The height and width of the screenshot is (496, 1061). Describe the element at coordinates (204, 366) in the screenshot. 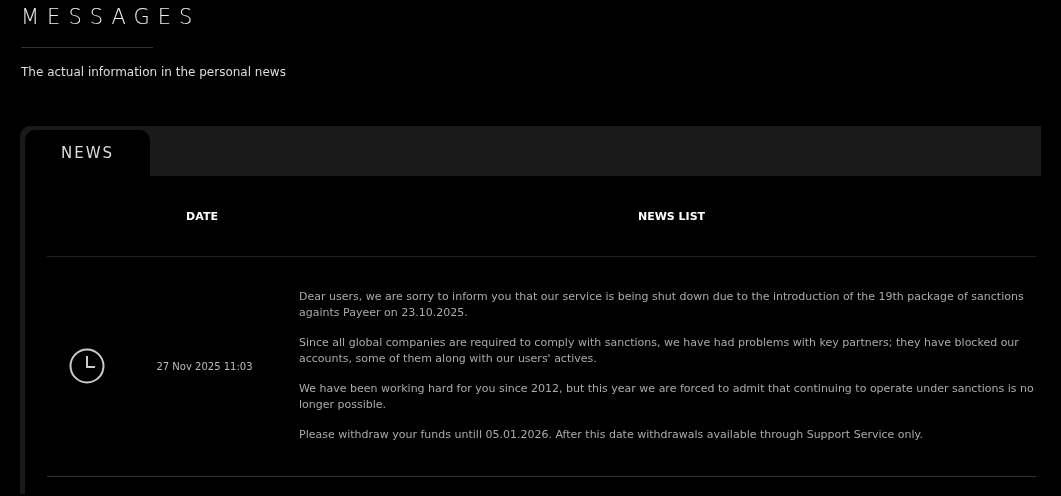

I see `news-date: 27 Nov 2025 11:03` at that location.